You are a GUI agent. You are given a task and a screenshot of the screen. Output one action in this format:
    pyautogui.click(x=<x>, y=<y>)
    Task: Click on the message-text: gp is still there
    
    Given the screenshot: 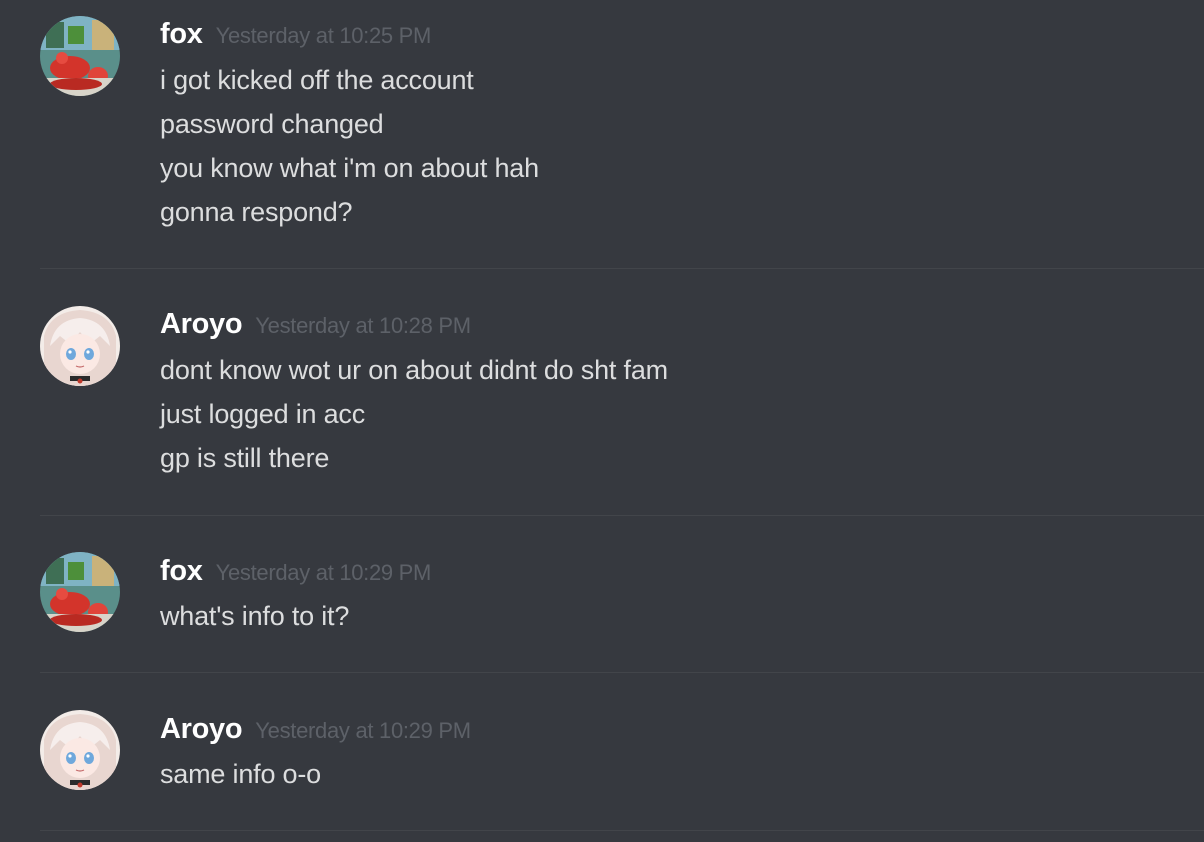 What is the action you would take?
    pyautogui.click(x=245, y=458)
    